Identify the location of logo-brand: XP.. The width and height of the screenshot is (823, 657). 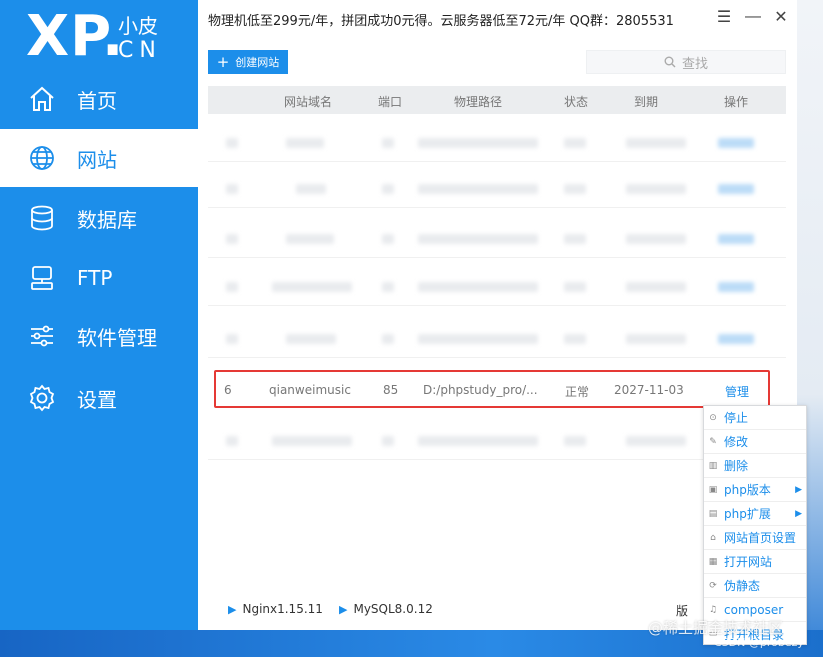
(75, 36).